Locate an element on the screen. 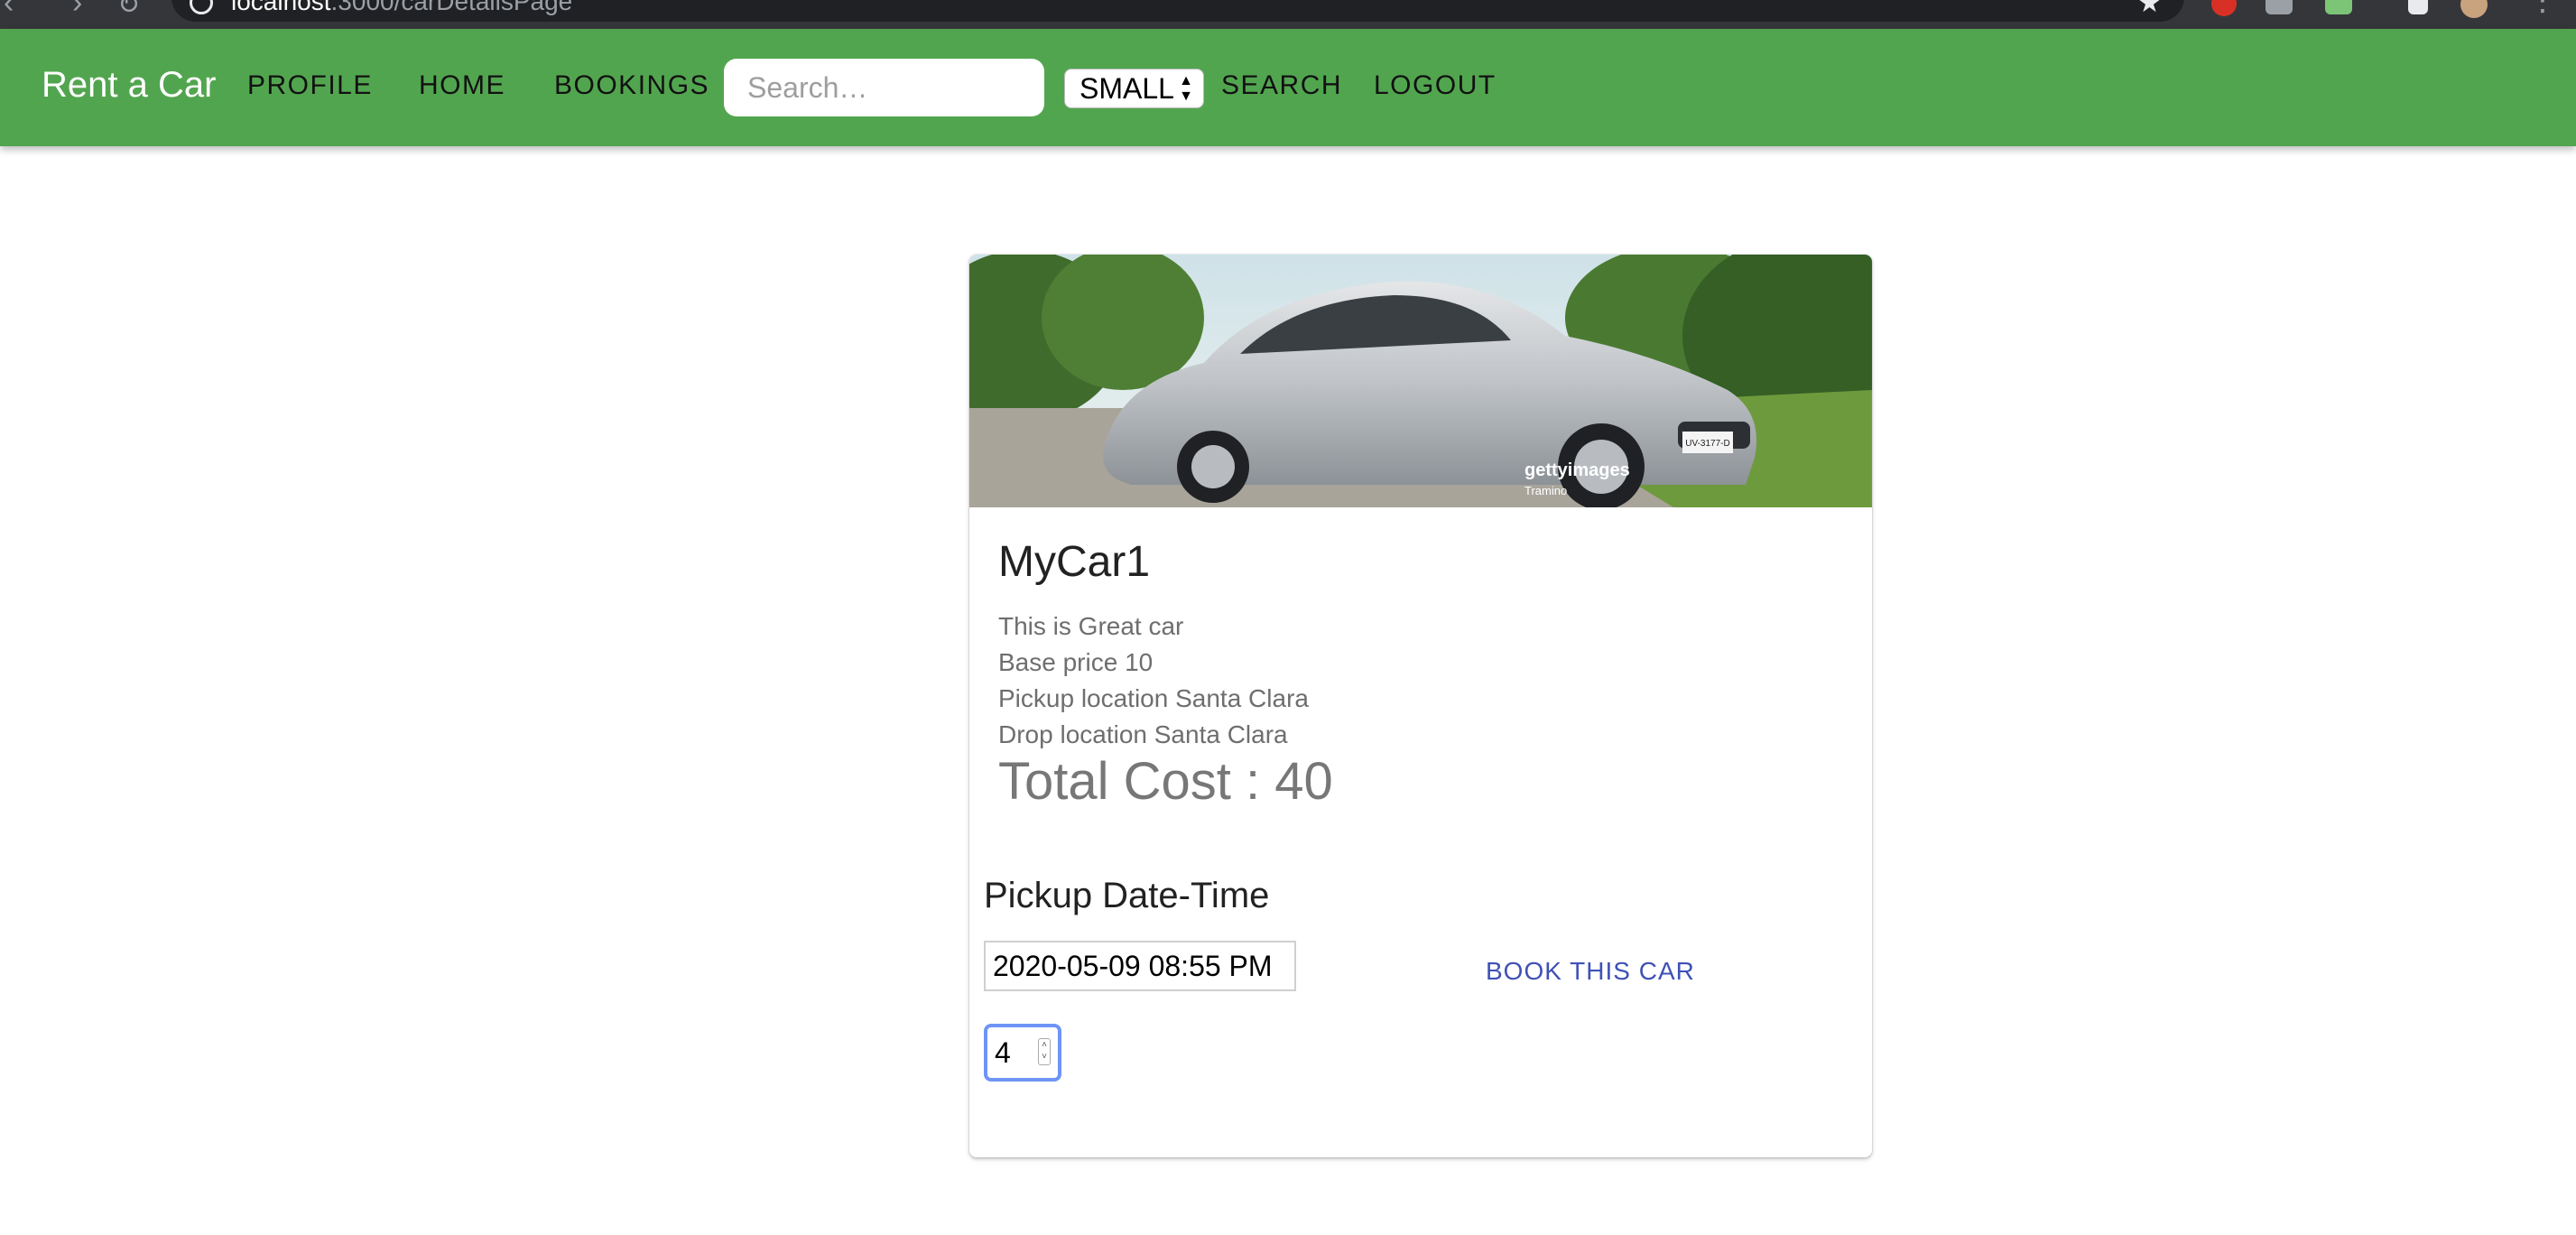  media-control-icon is located at coordinates (2418, 7).